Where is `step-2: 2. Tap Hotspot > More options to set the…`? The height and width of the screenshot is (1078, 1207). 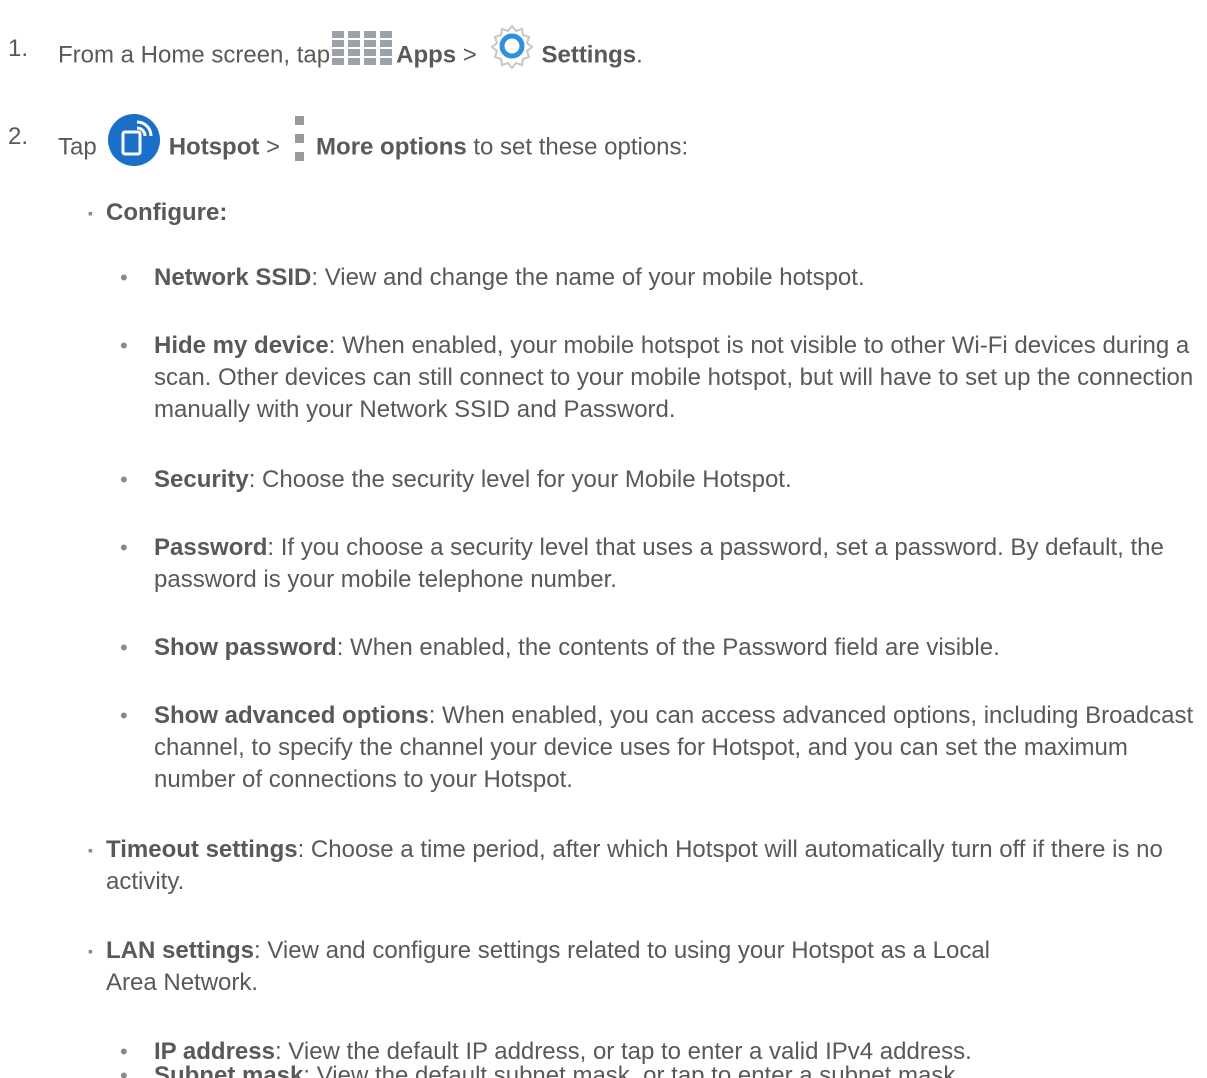
step-2: 2. Tap Hotspot > More options to set the… is located at coordinates (603, 140).